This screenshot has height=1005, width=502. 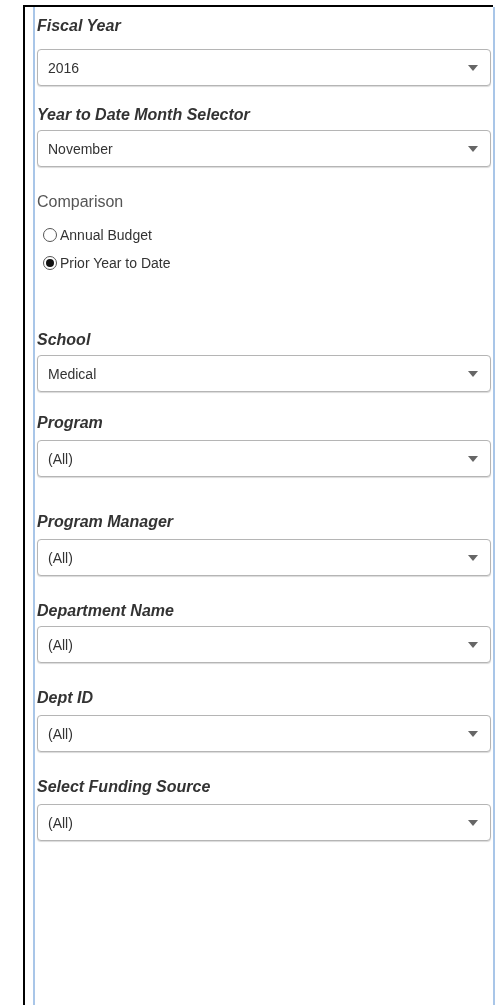 I want to click on filter-label: Year to Date Month Selector, so click(x=144, y=115).